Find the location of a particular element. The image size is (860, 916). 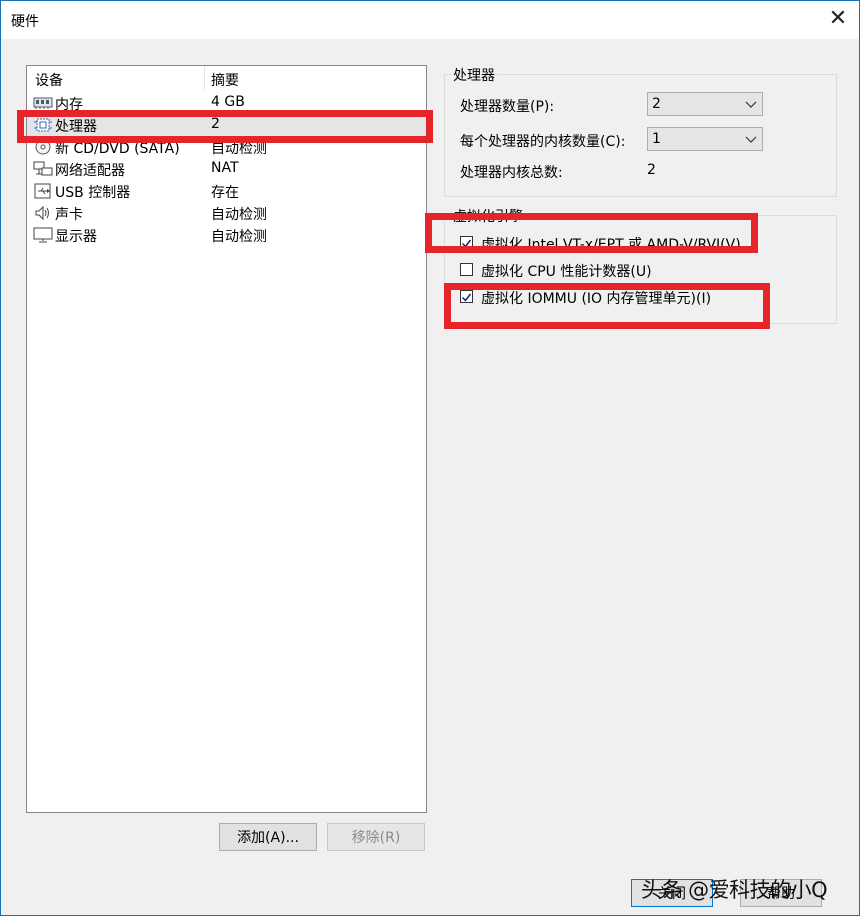

cores-per-processor-label: 每个处理器的内核数量(C): is located at coordinates (543, 142).